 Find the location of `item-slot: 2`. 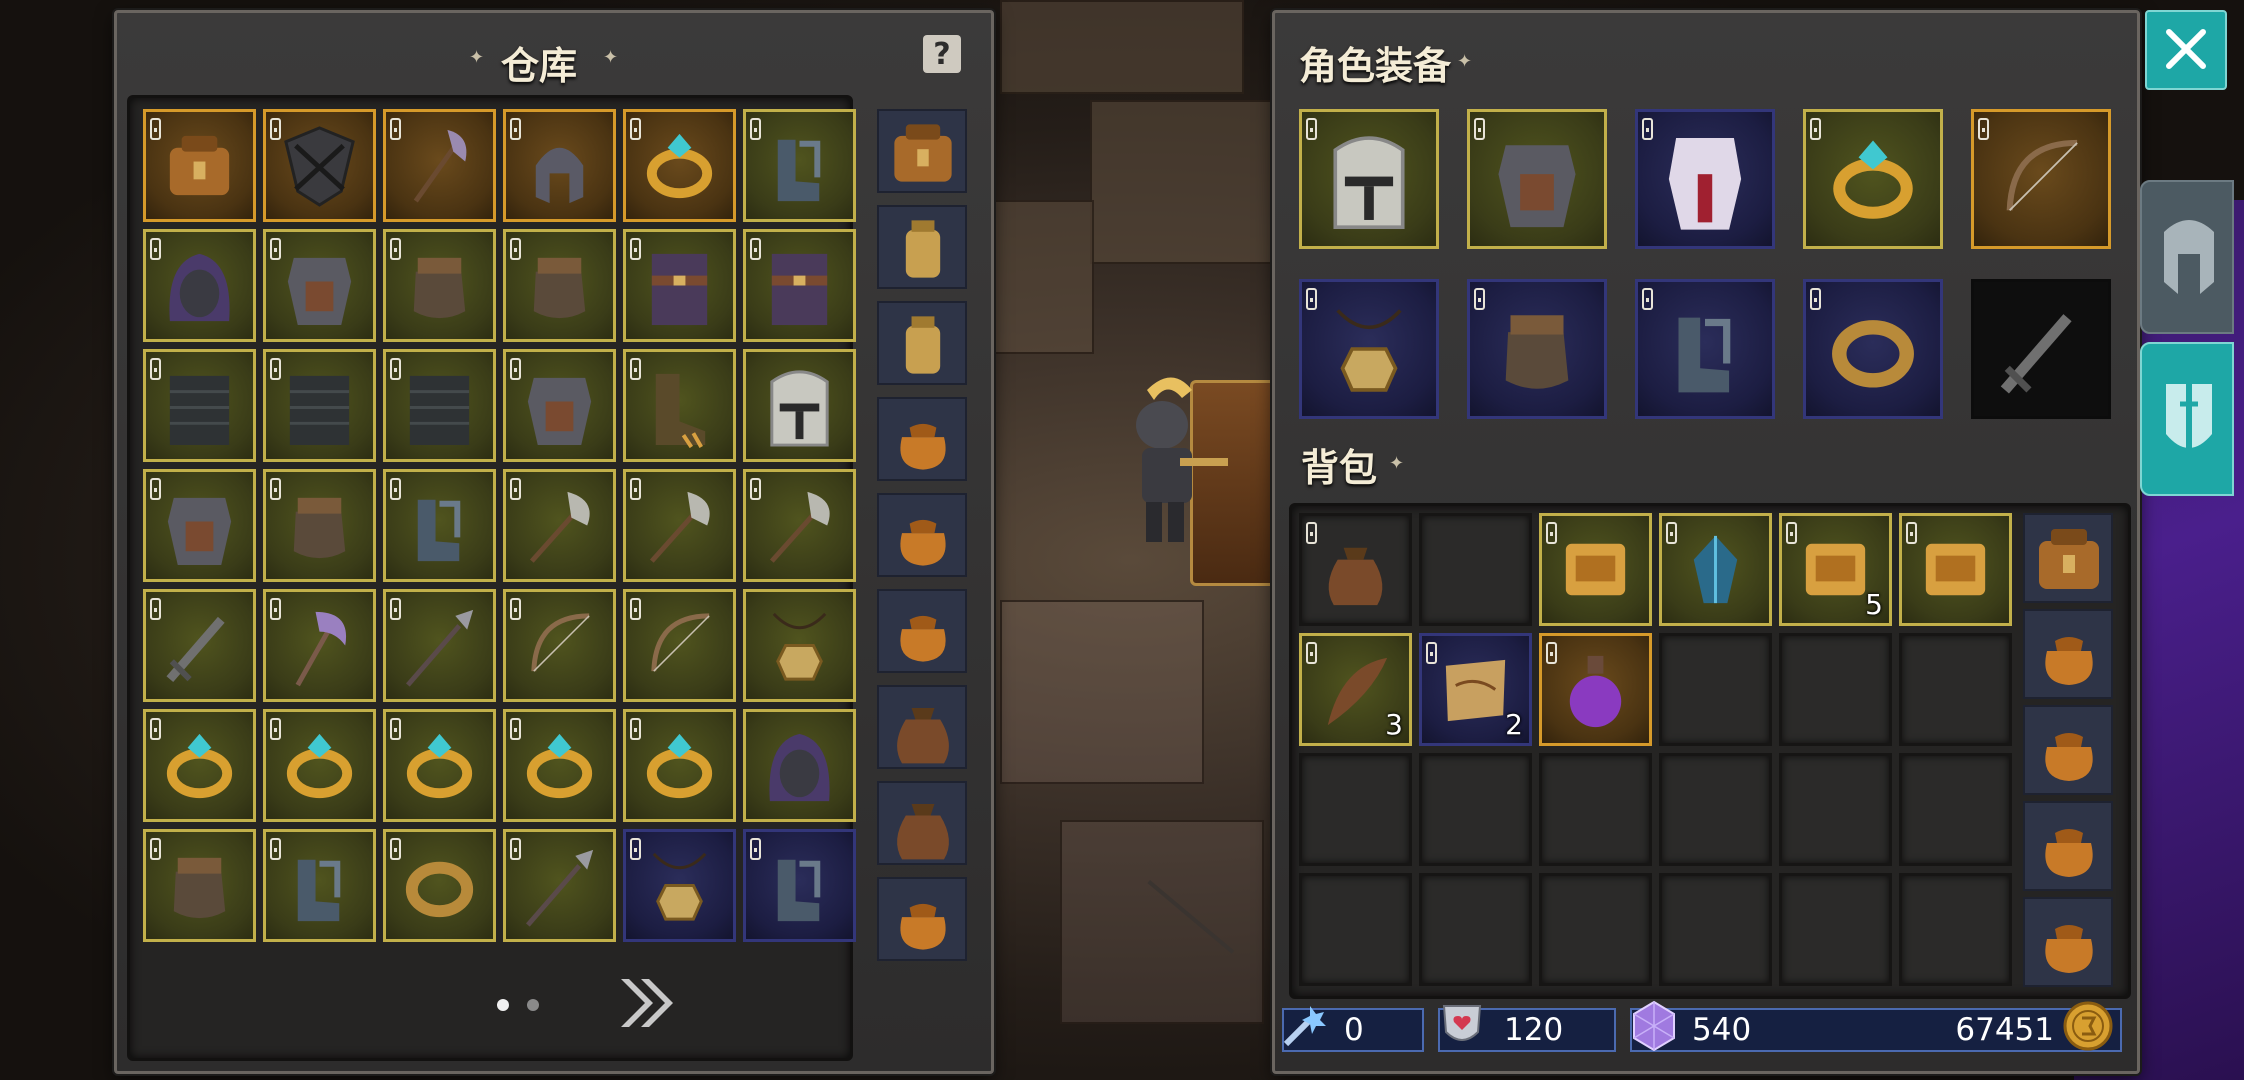

item-slot: 2 is located at coordinates (1475, 689).